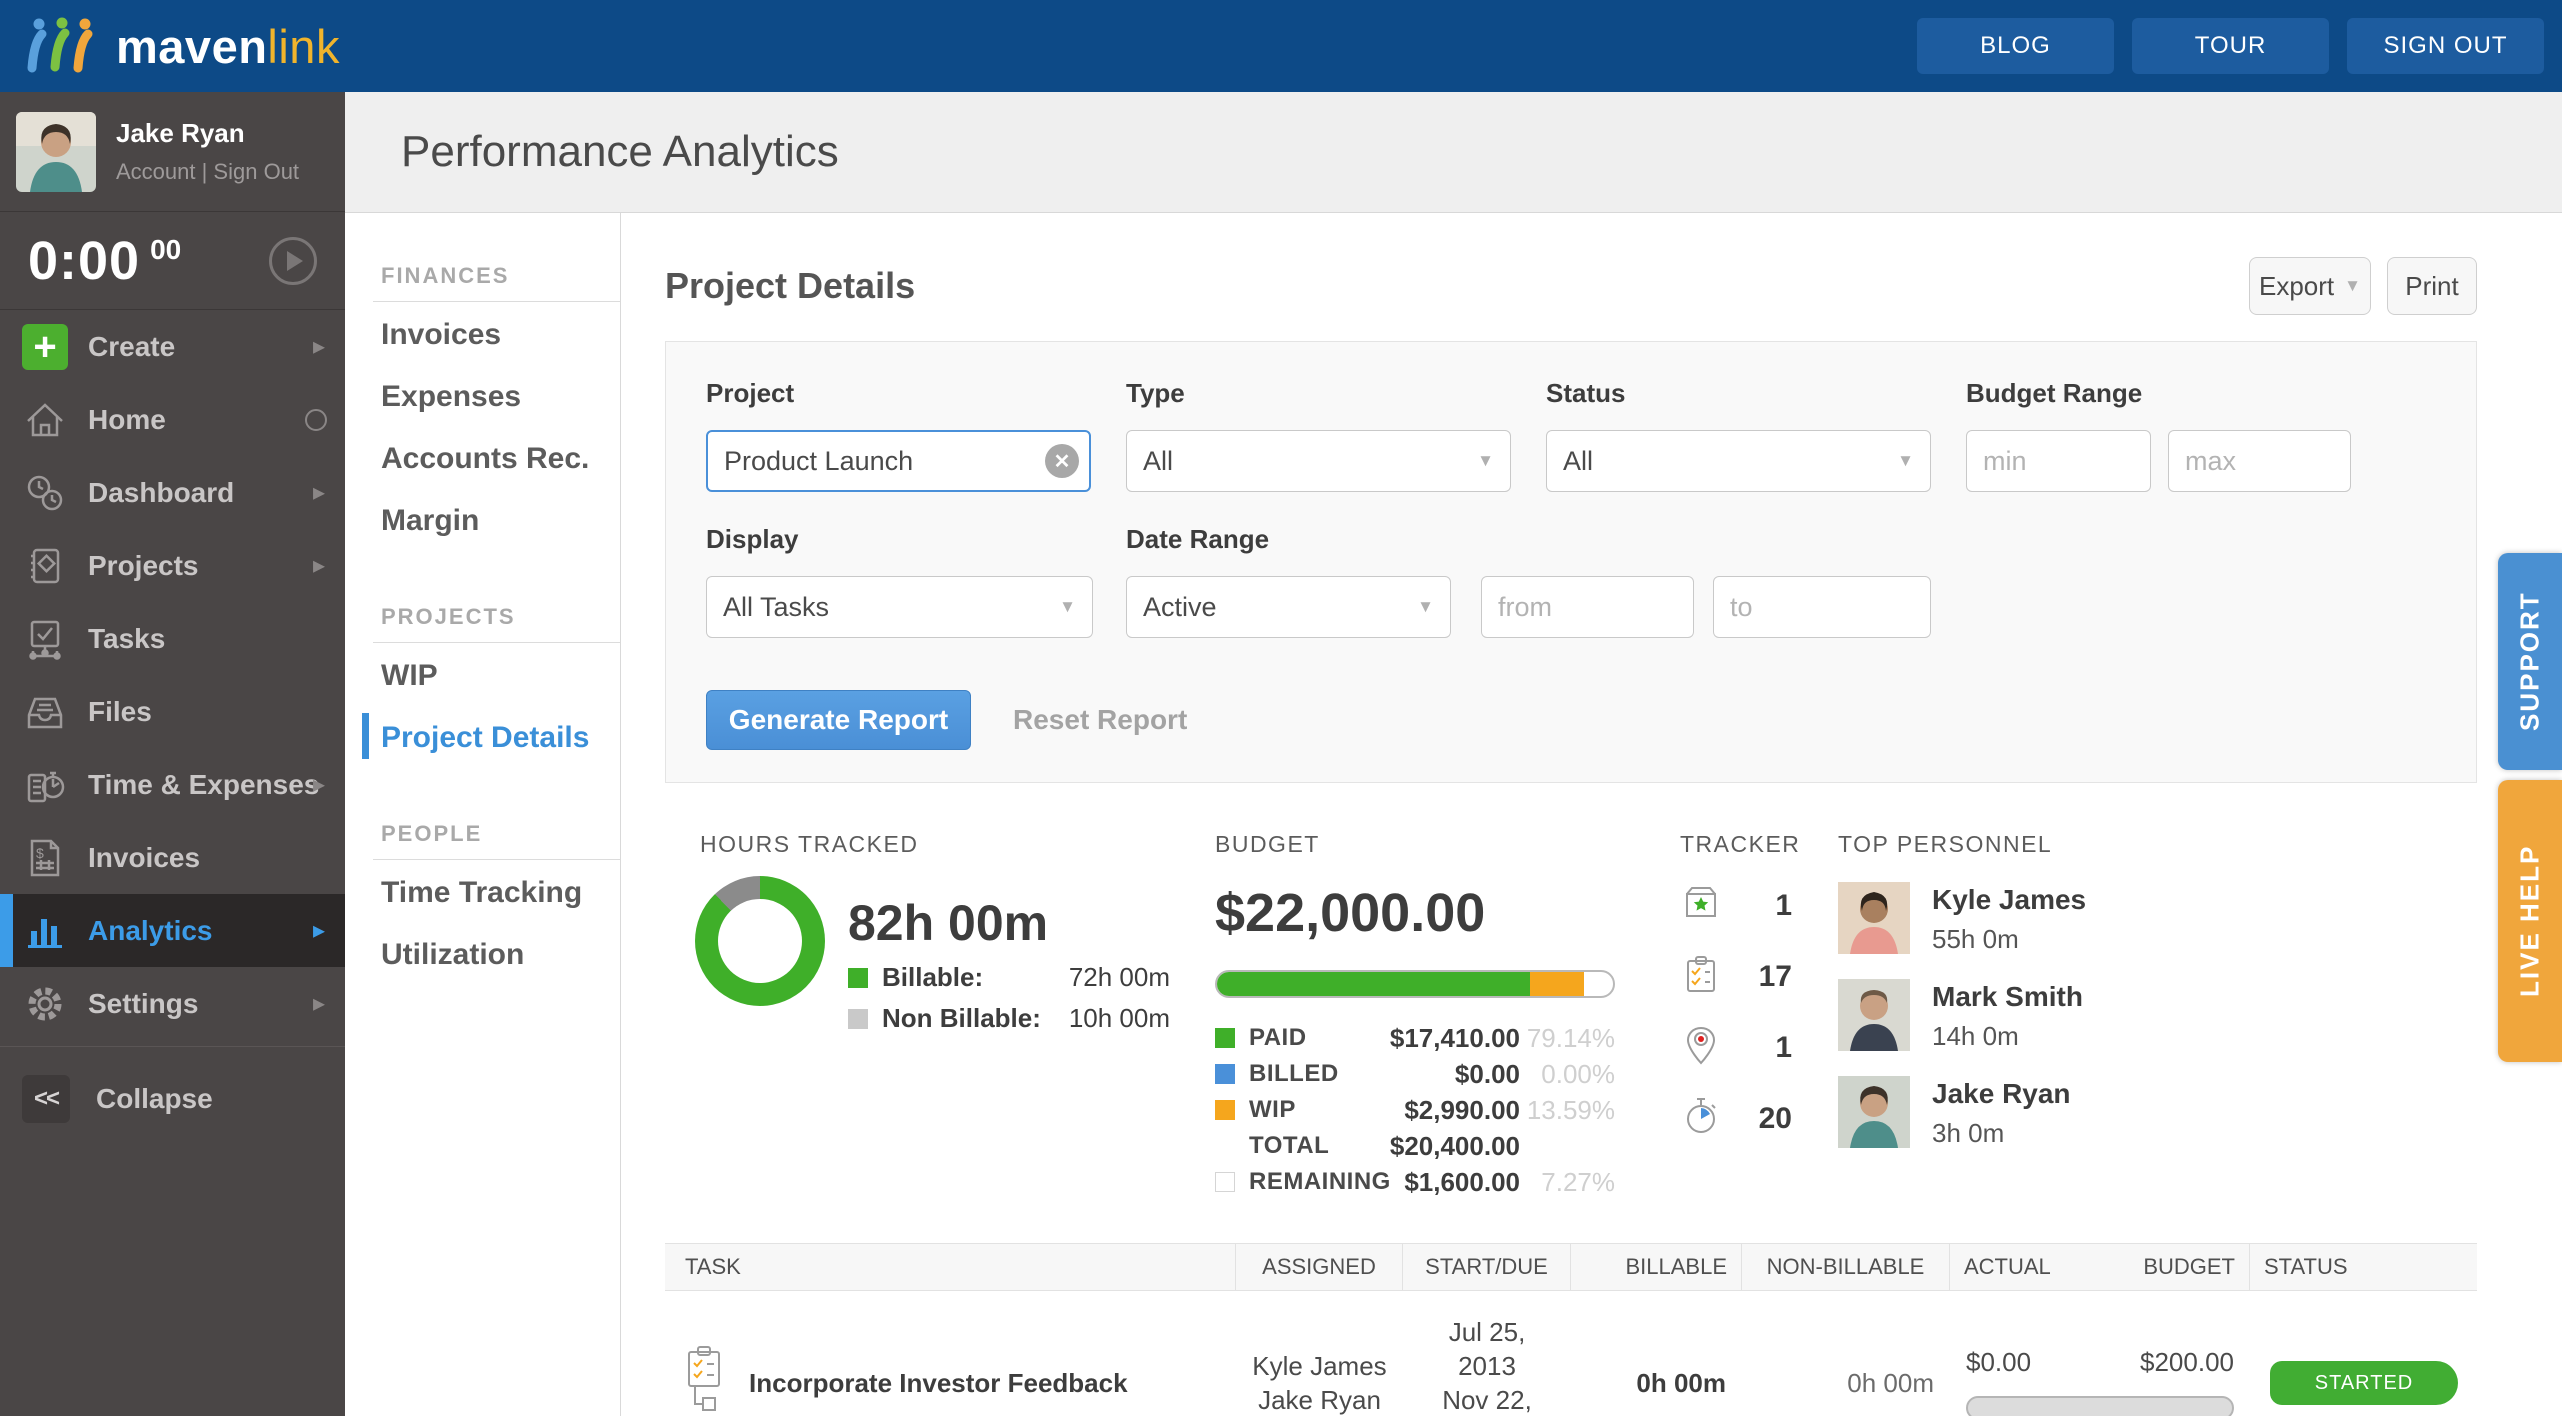 Image resolution: width=2562 pixels, height=1416 pixels. I want to click on hours-donut, so click(760, 941).